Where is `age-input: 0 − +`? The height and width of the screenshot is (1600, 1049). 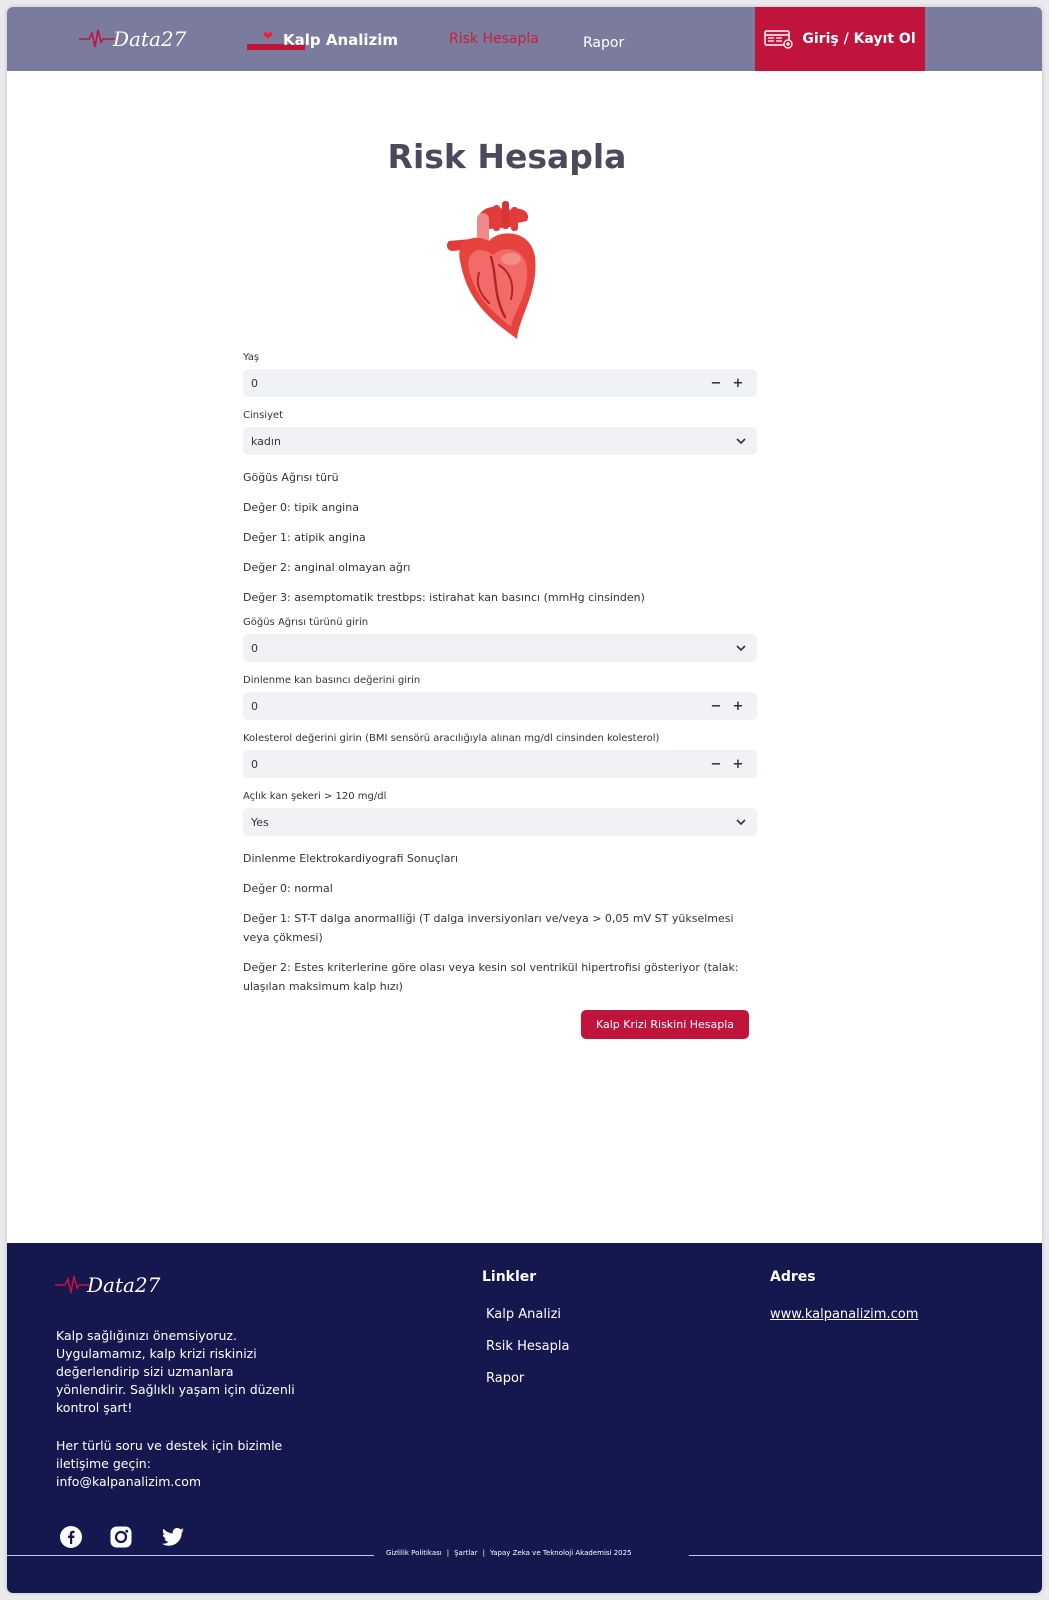
age-input: 0 − + is located at coordinates (500, 383).